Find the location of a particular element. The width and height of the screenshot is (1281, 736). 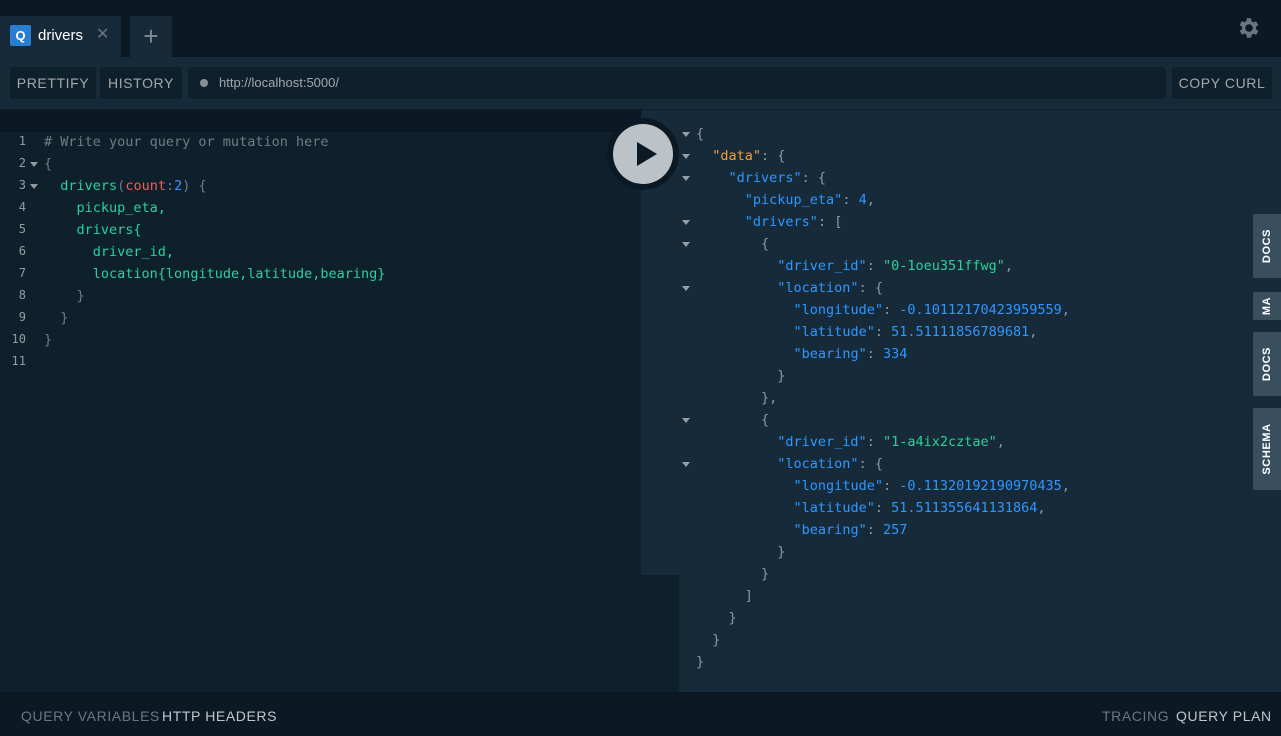

json-value-bearing: 334 is located at coordinates (895, 354).